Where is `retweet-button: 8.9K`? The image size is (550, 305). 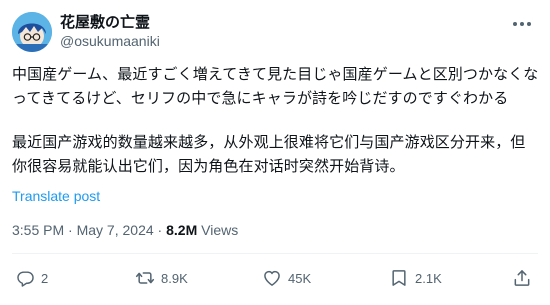 retweet-button: 8.9K is located at coordinates (161, 278).